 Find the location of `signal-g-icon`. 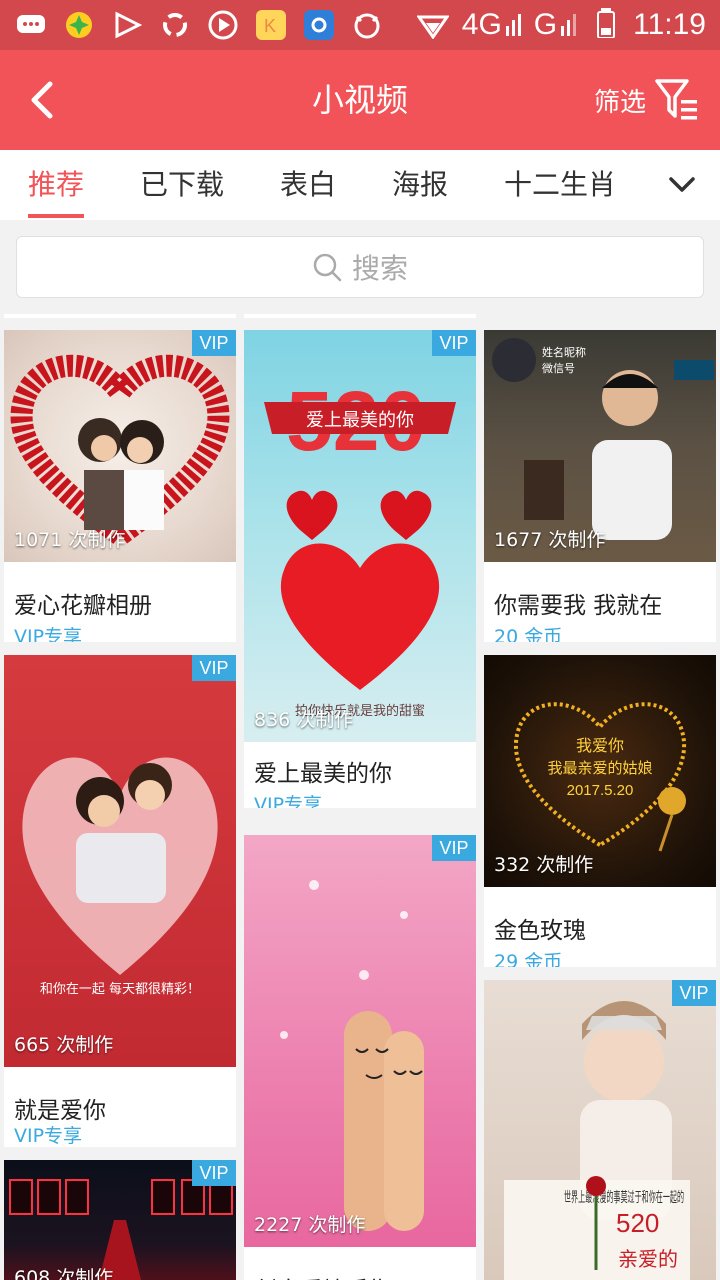

signal-g-icon is located at coordinates (570, 25).